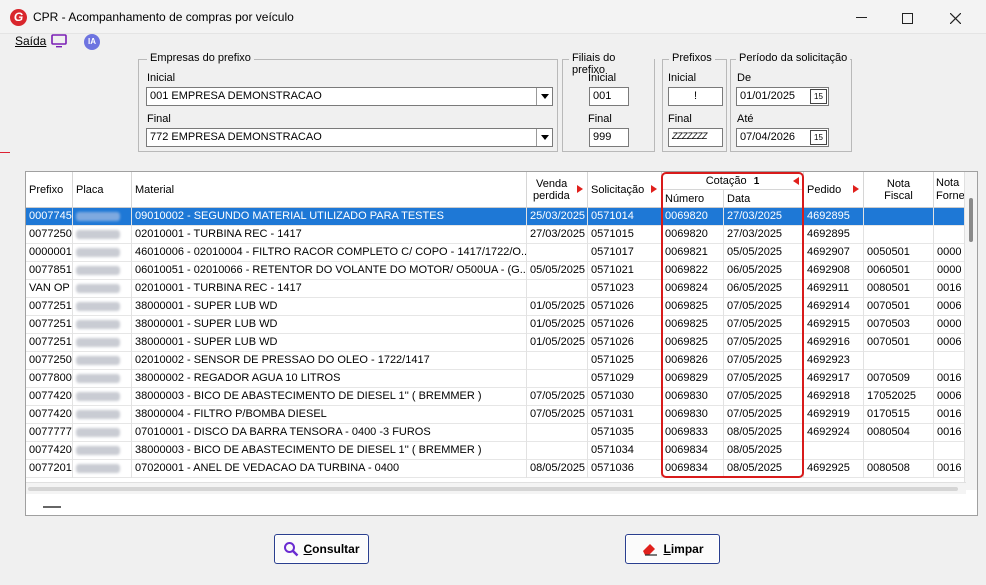  What do you see at coordinates (625, 253) in the screenshot?
I see `cell-sol: 0571017` at bounding box center [625, 253].